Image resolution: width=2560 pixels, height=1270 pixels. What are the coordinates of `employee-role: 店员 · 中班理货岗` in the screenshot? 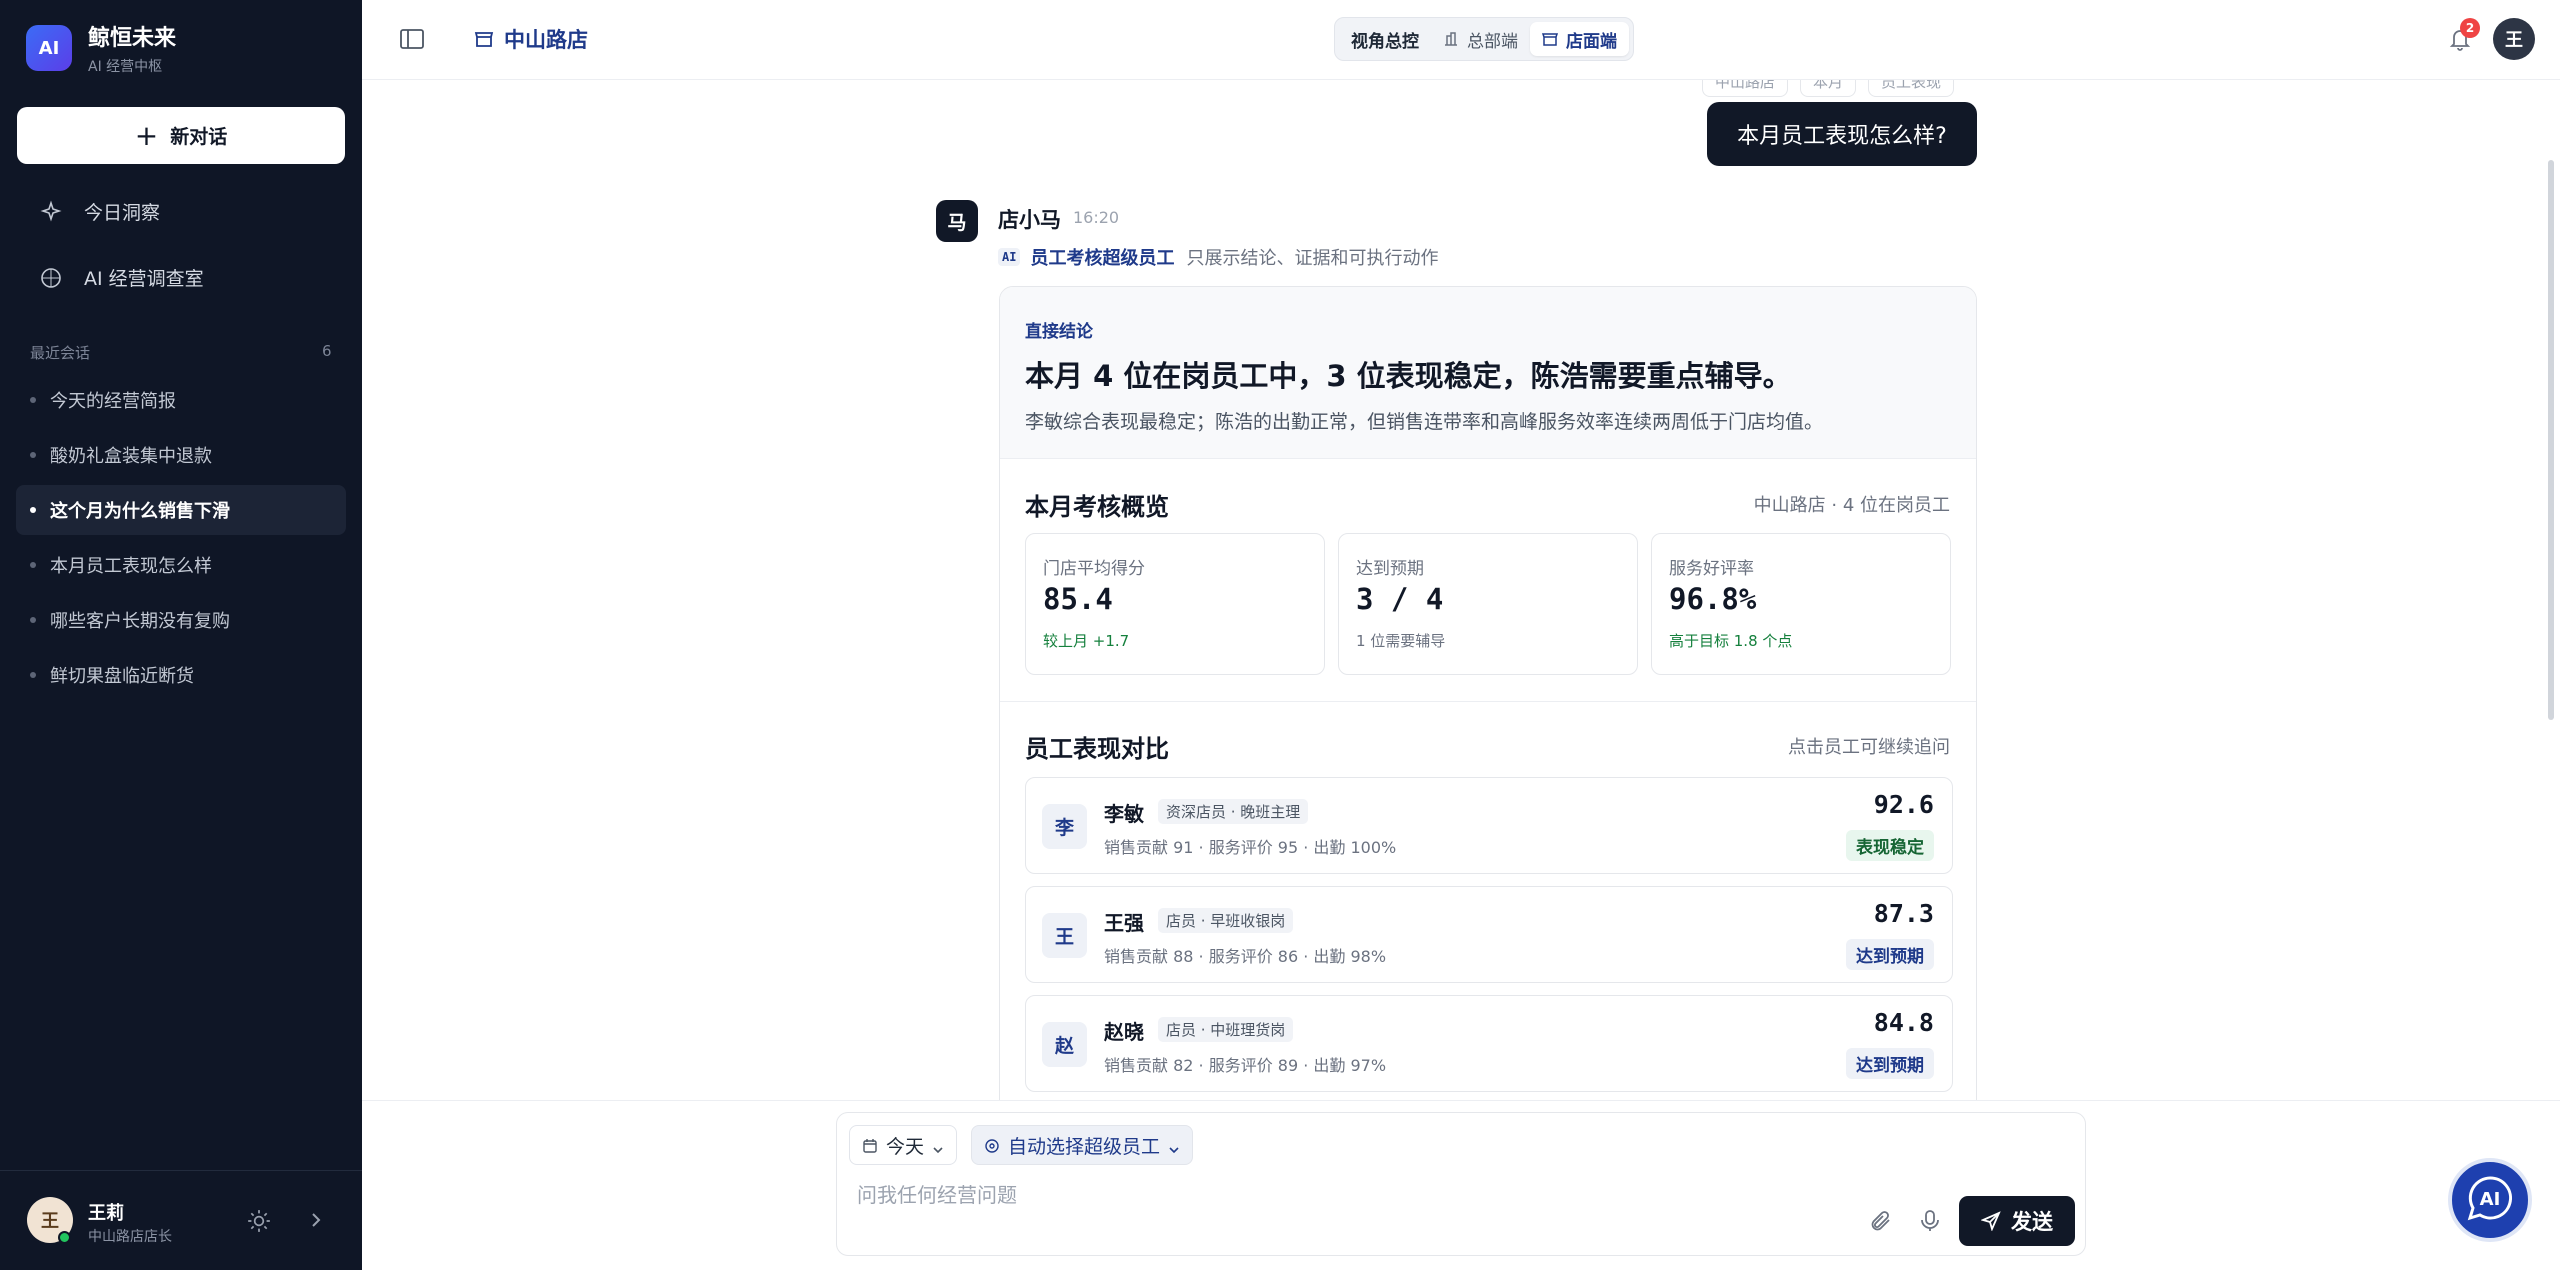 It's located at (1226, 1029).